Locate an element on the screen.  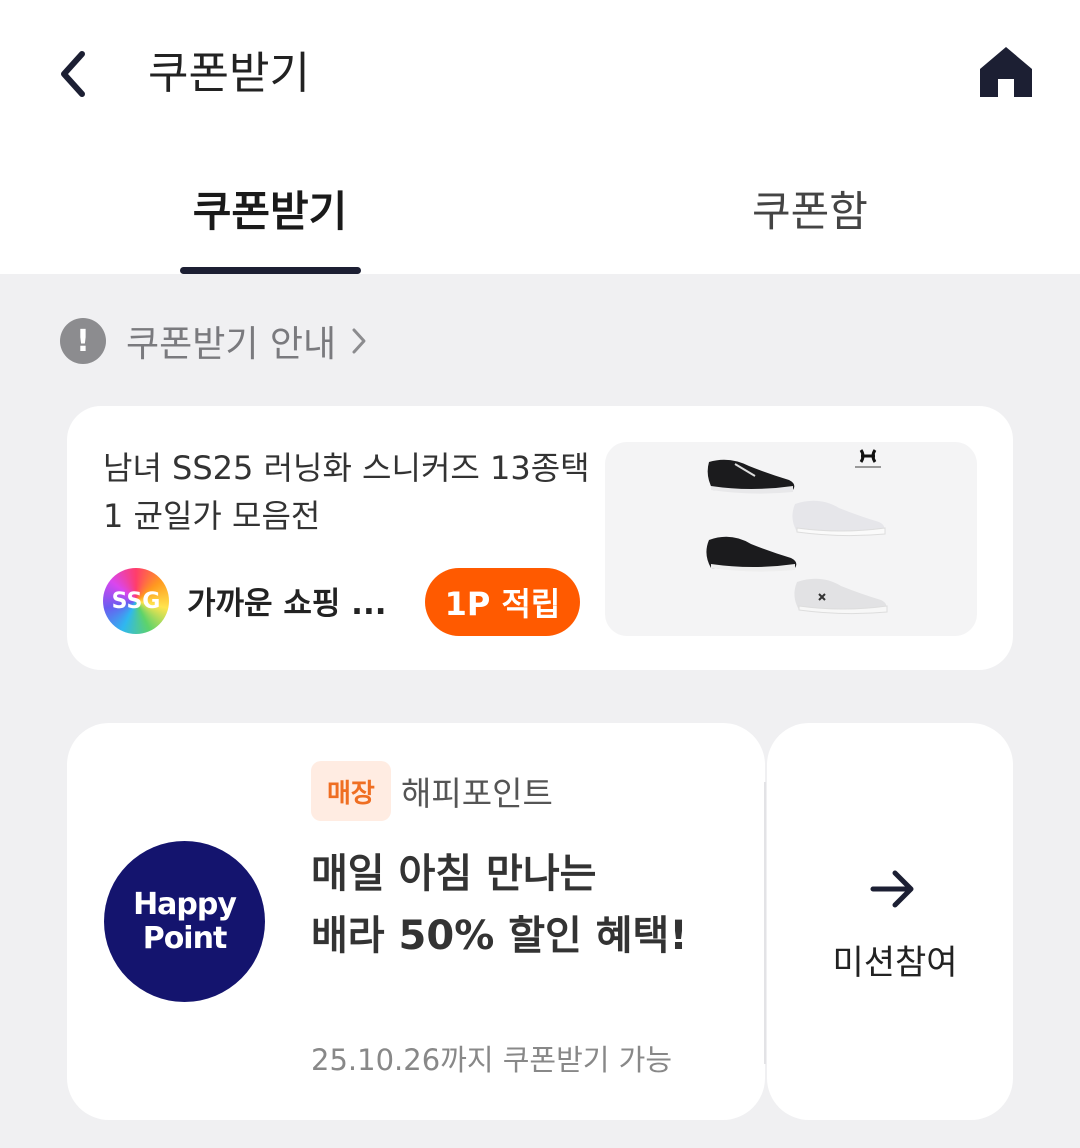
tab-get-coupons: 쿠폰받기 is located at coordinates (270, 226).